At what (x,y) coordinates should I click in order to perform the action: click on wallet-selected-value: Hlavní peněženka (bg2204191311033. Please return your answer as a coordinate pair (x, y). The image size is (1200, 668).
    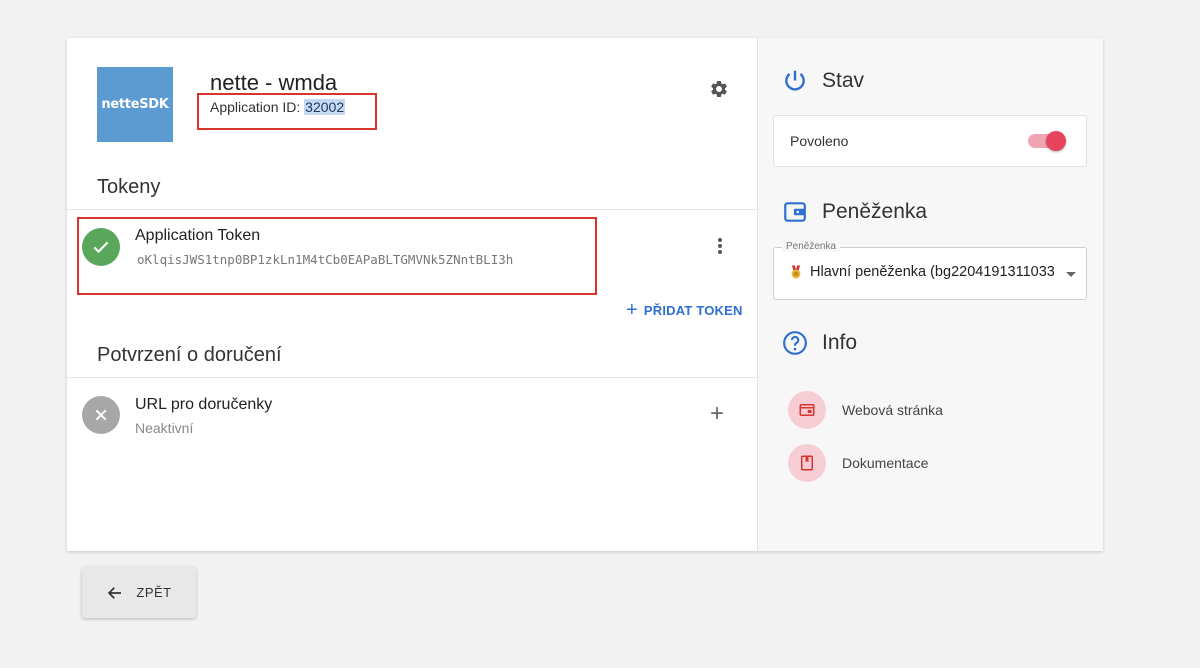
    Looking at the image, I should click on (924, 272).